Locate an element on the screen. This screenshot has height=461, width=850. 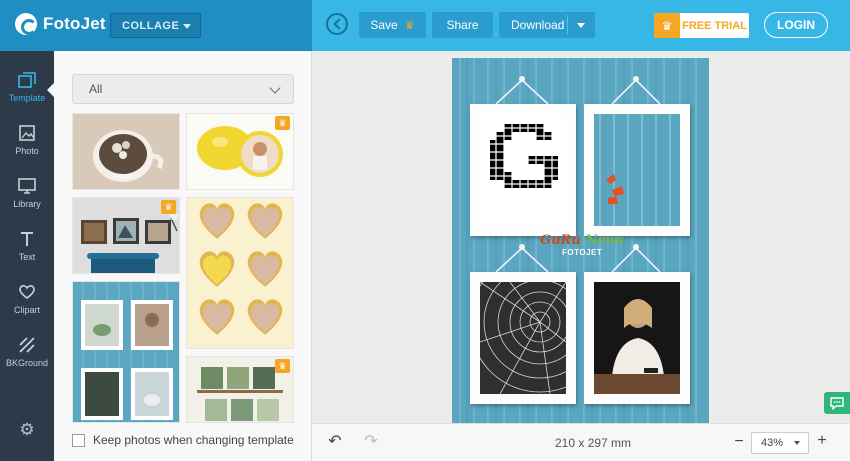
spider-web-image is located at coordinates (540, 323).